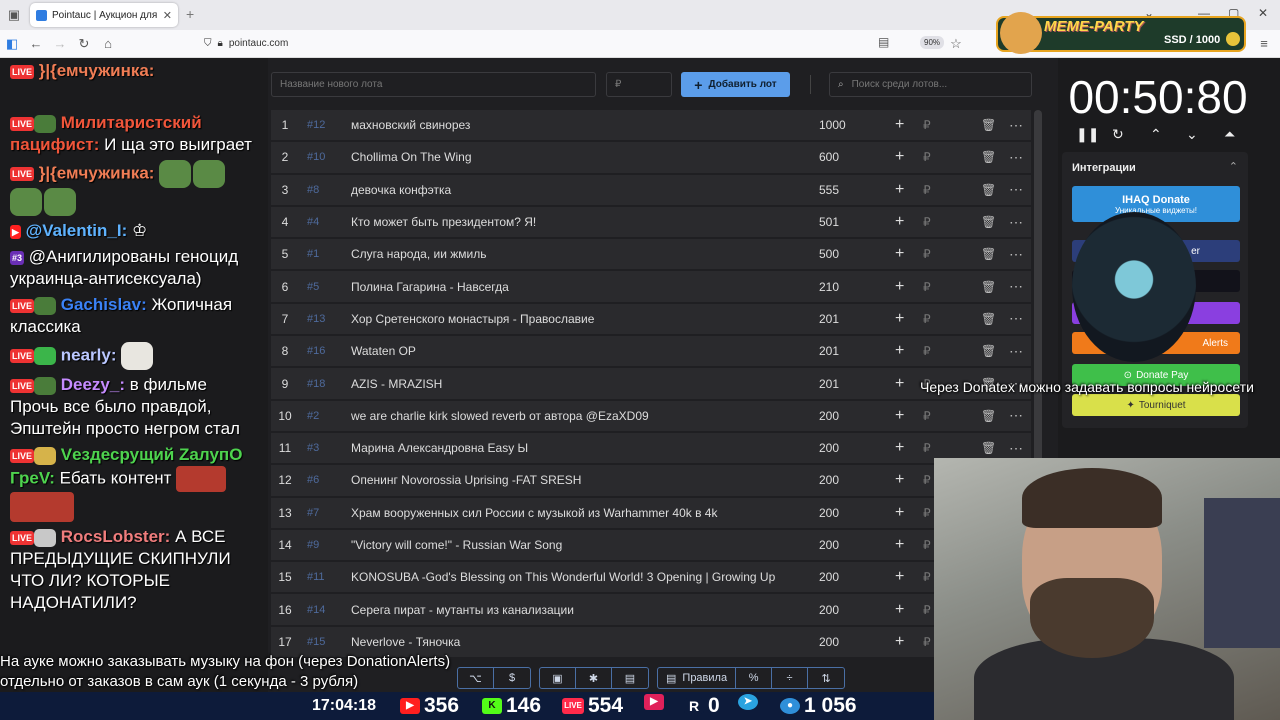 The height and width of the screenshot is (720, 1280). What do you see at coordinates (829, 287) in the screenshot?
I see `lot-amount: 210` at bounding box center [829, 287].